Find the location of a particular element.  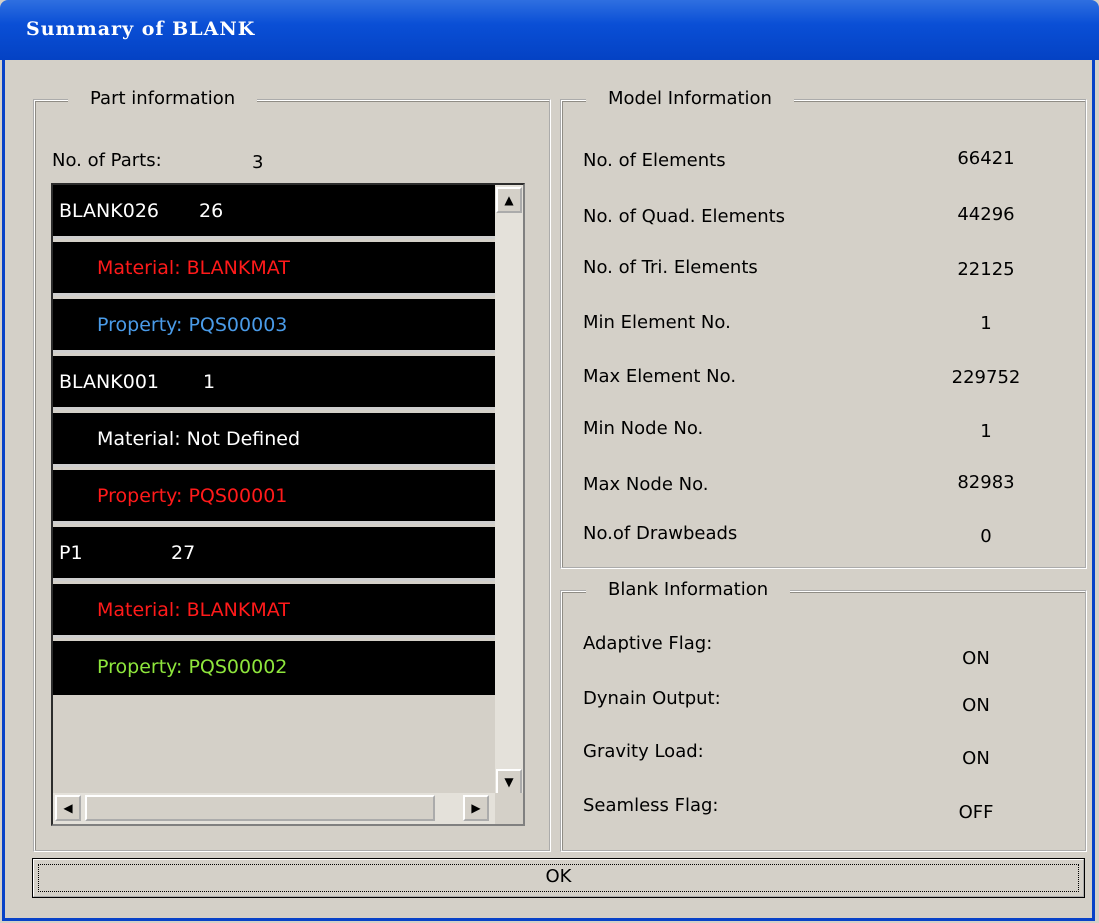

num-parts-value: 3 is located at coordinates (258, 162).